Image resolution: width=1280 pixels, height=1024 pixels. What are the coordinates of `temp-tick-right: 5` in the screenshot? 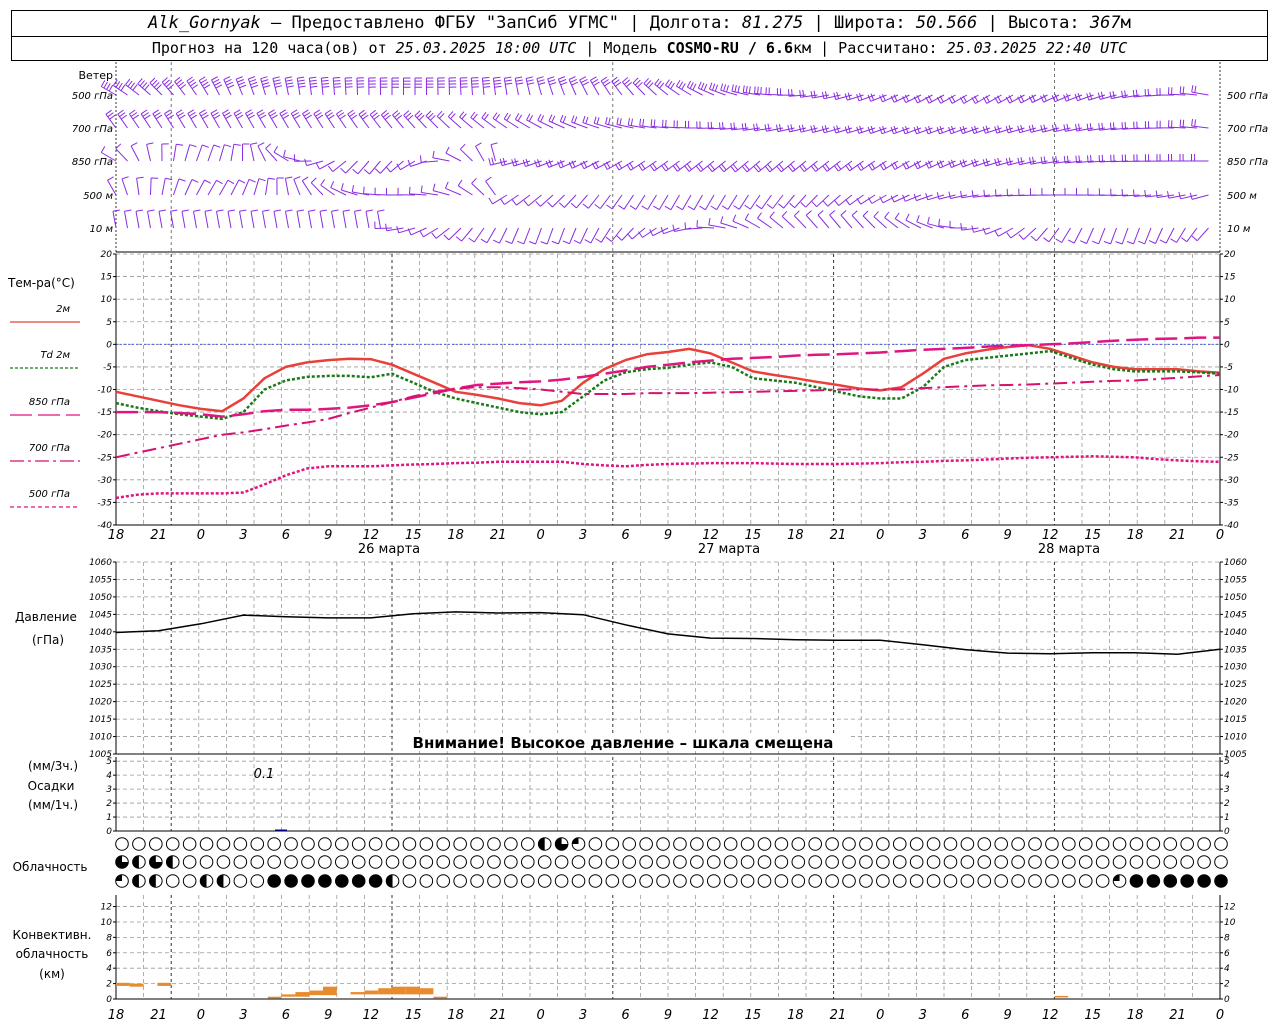 It's located at (1227, 323).